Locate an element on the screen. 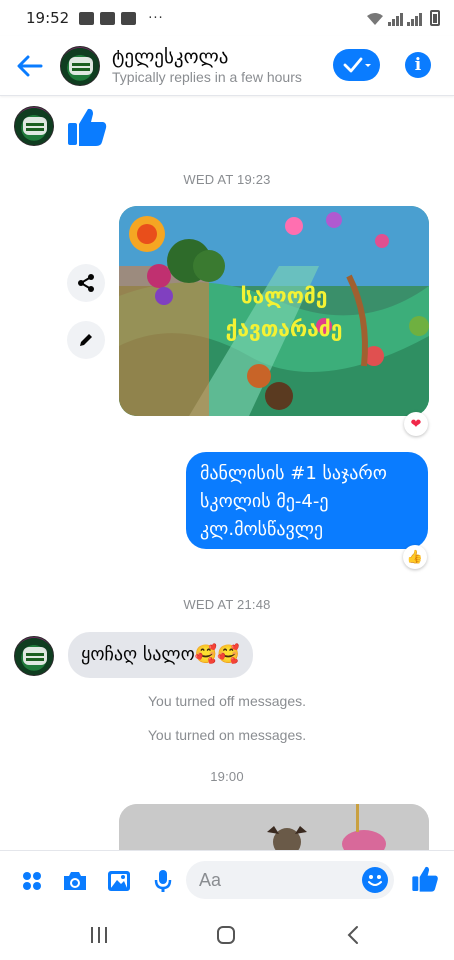  mark-done-button is located at coordinates (356, 65).